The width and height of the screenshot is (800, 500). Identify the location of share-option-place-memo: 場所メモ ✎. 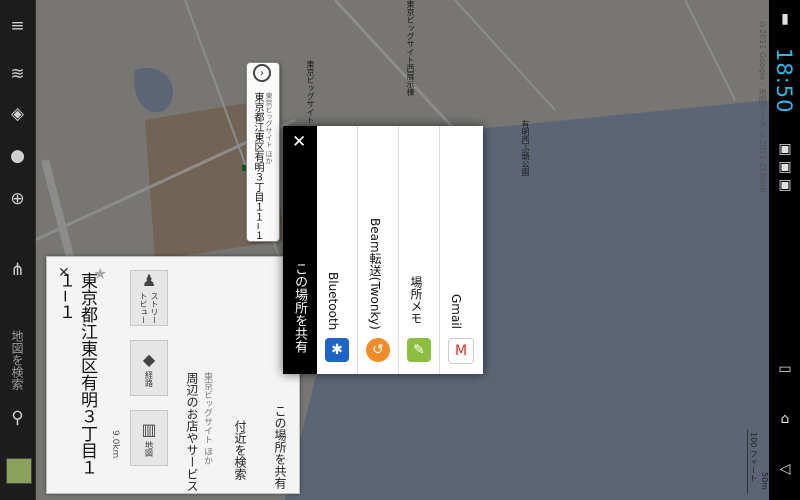
(419, 250).